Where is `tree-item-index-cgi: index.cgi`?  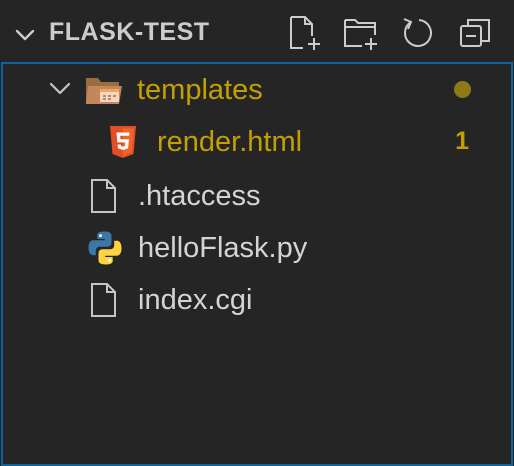 tree-item-index-cgi: index.cgi is located at coordinates (257, 300).